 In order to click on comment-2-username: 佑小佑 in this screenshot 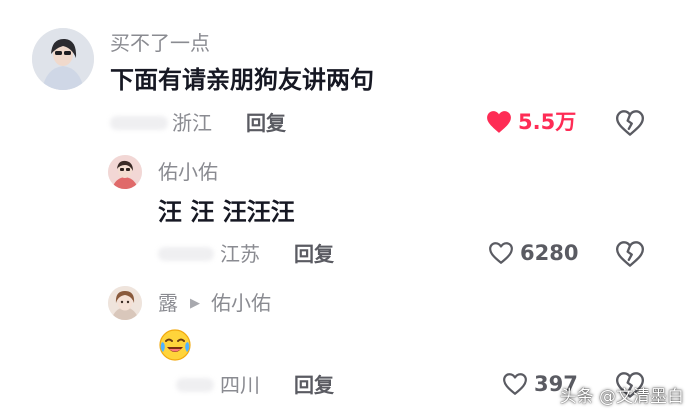, I will do `click(188, 172)`.